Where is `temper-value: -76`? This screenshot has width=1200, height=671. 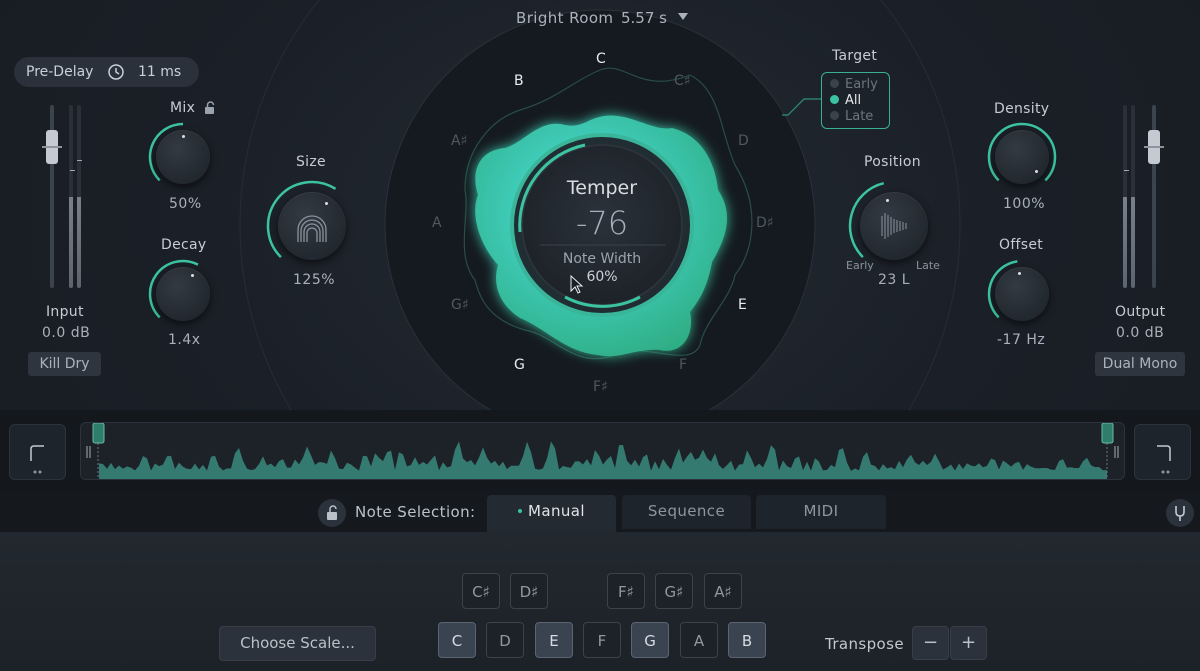 temper-value: -76 is located at coordinates (602, 223).